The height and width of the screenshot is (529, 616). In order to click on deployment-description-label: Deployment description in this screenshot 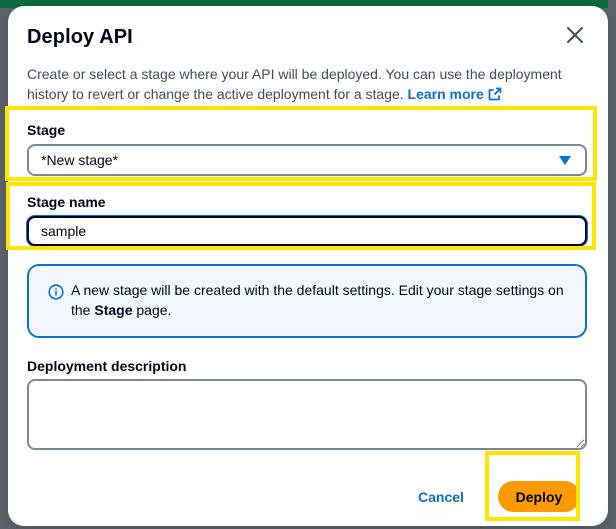, I will do `click(107, 366)`.